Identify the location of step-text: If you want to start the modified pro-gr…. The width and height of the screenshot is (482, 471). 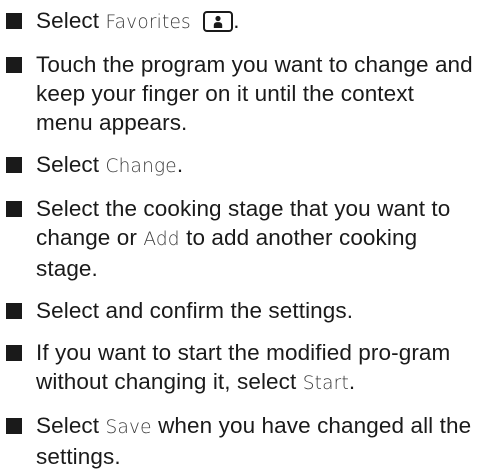
(243, 367).